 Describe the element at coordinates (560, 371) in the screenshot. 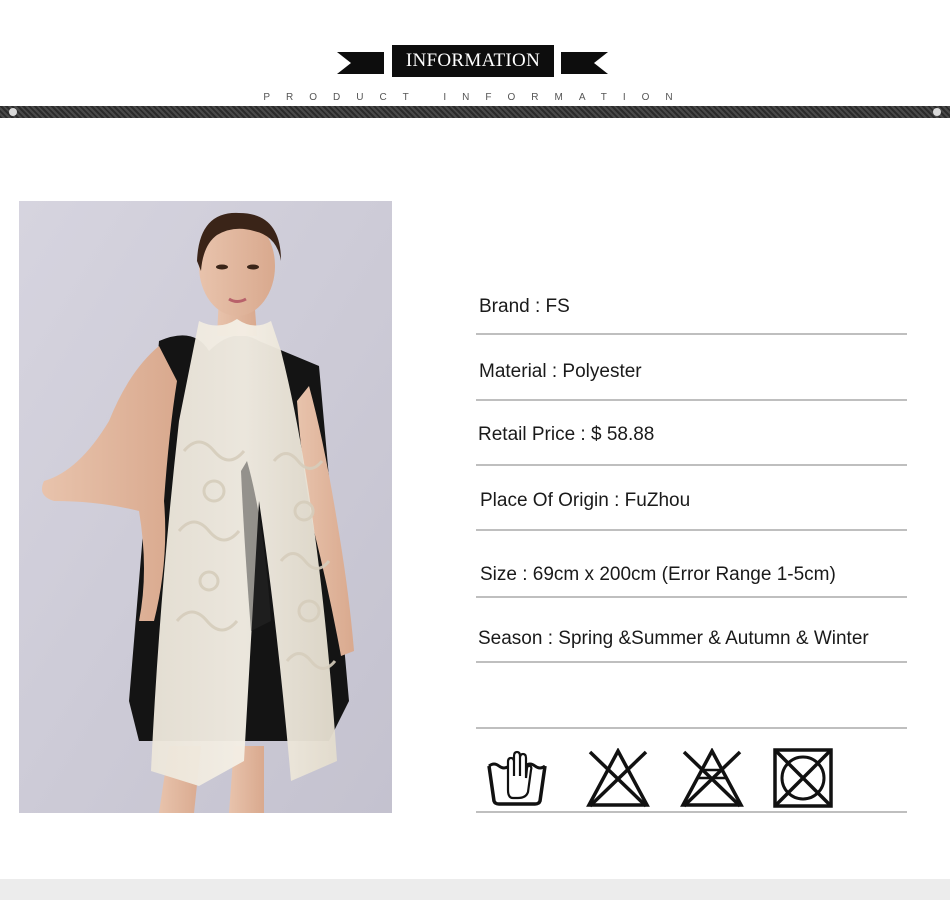

I see `material-text: Material : Polyester` at that location.